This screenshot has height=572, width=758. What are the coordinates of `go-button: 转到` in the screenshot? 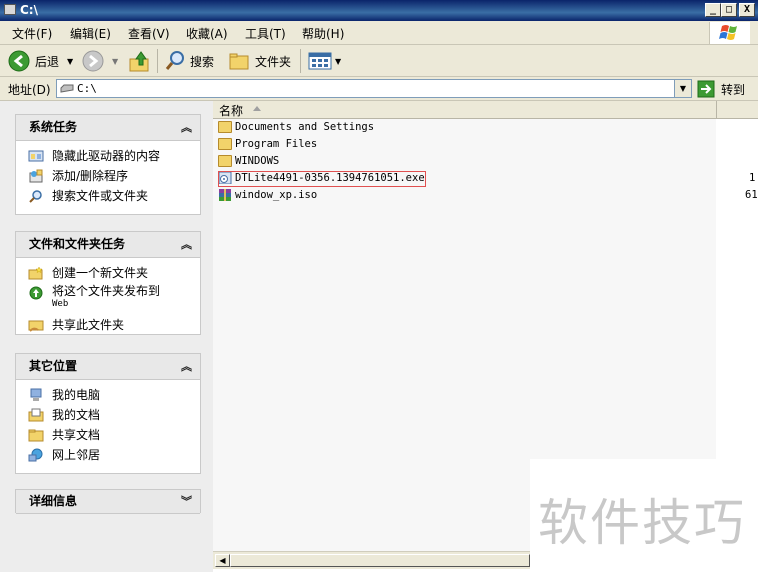 It's located at (725, 89).